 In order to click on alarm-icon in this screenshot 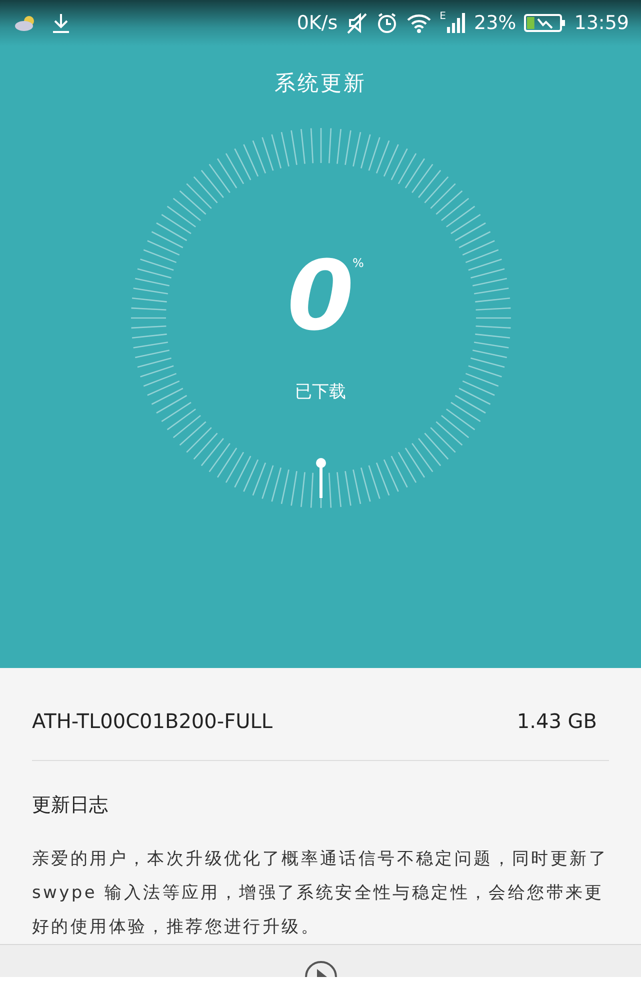, I will do `click(387, 23)`.